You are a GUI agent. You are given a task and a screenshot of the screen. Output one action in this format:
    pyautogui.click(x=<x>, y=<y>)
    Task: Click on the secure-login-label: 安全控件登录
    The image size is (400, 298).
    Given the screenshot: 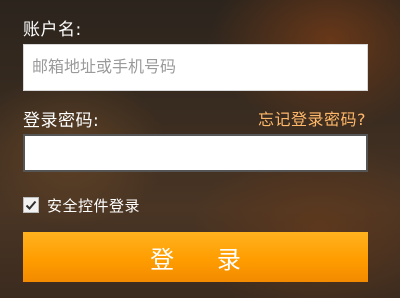 What is the action you would take?
    pyautogui.click(x=94, y=205)
    